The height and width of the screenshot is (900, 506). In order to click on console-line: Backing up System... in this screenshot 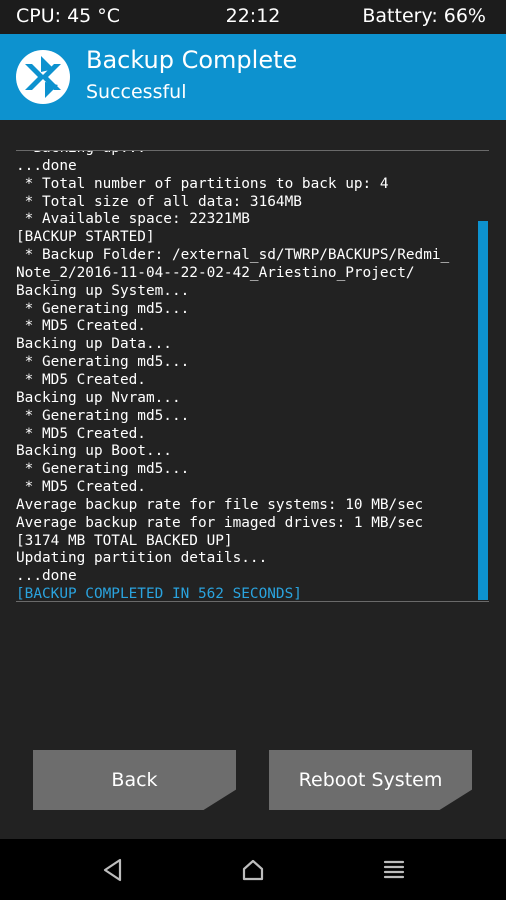, I will do `click(103, 290)`.